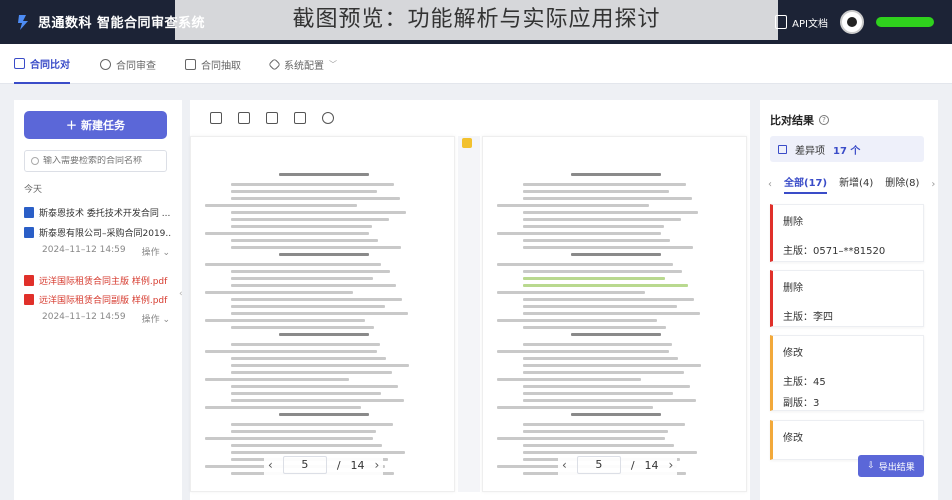 This screenshot has width=952, height=500. Describe the element at coordinates (782, 149) in the screenshot. I see `diff-icon` at that location.